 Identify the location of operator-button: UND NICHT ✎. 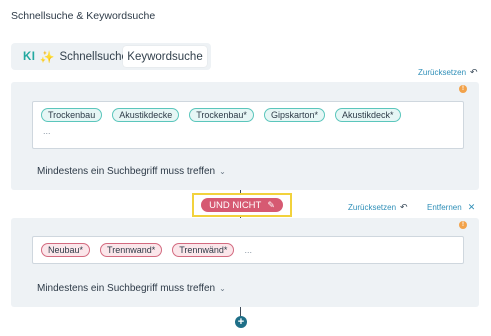
(242, 205).